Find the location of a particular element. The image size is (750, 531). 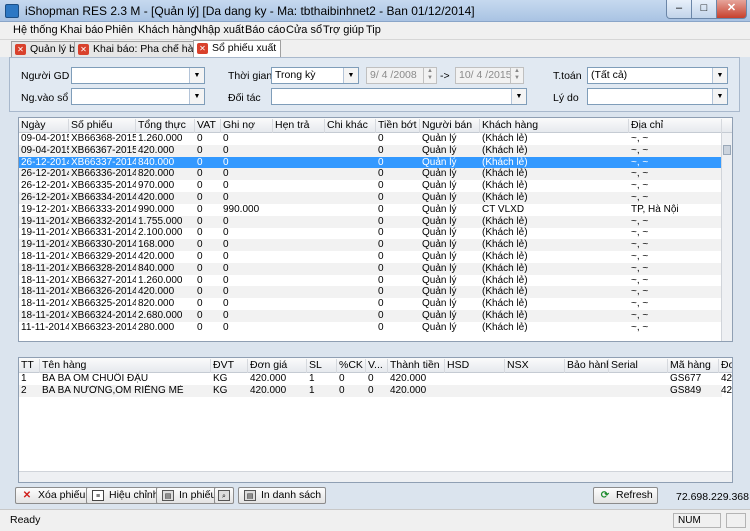

invoice-column-header: Địa chỉ is located at coordinates (675, 126).